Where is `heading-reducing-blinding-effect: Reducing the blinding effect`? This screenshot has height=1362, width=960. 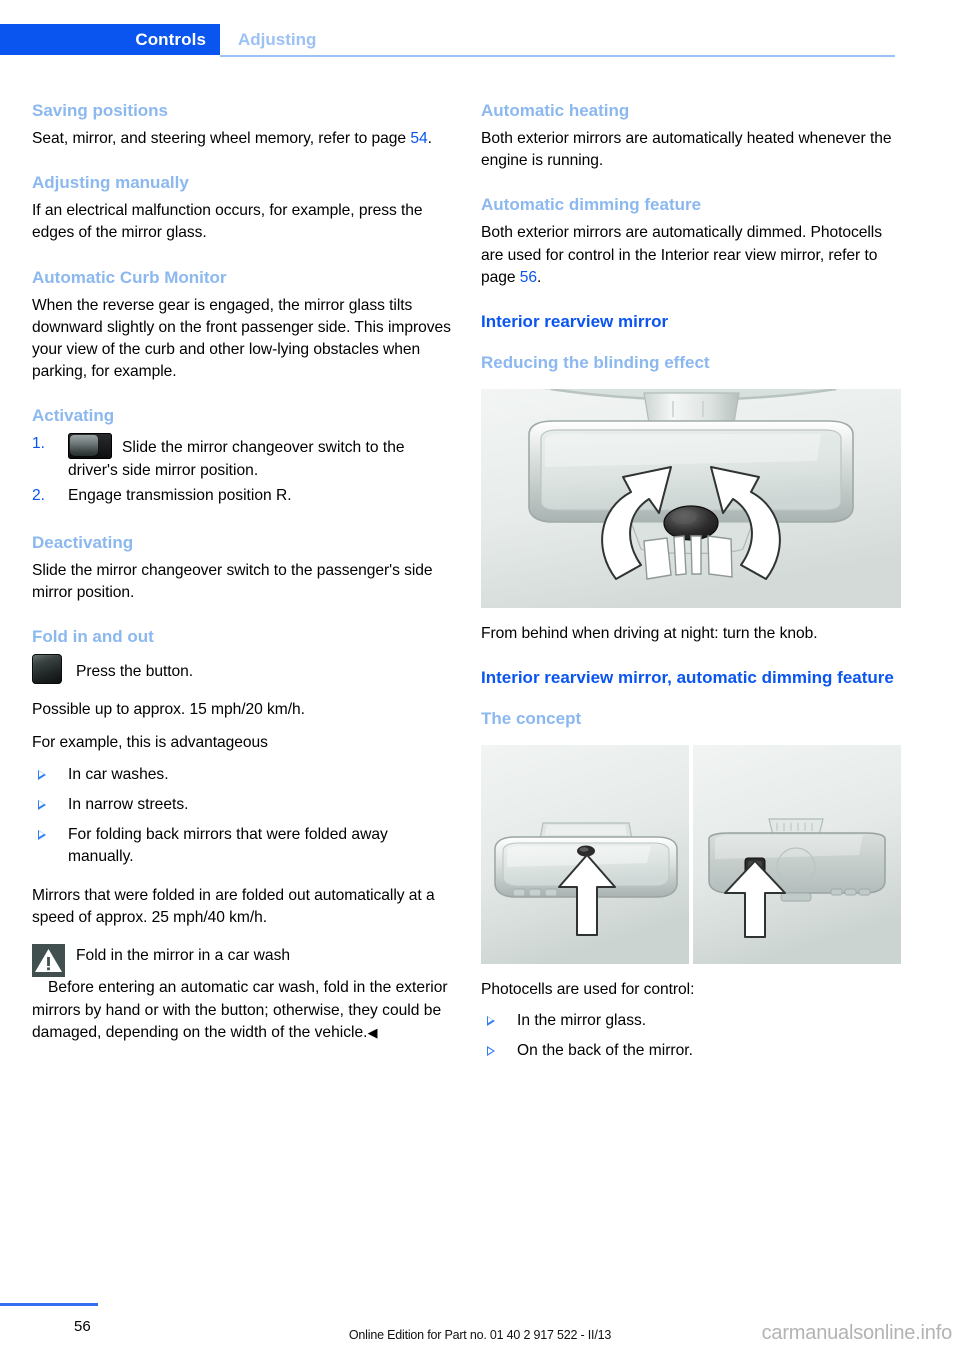
heading-reducing-blinding-effect: Reducing the blinding effect is located at coordinates (595, 362).